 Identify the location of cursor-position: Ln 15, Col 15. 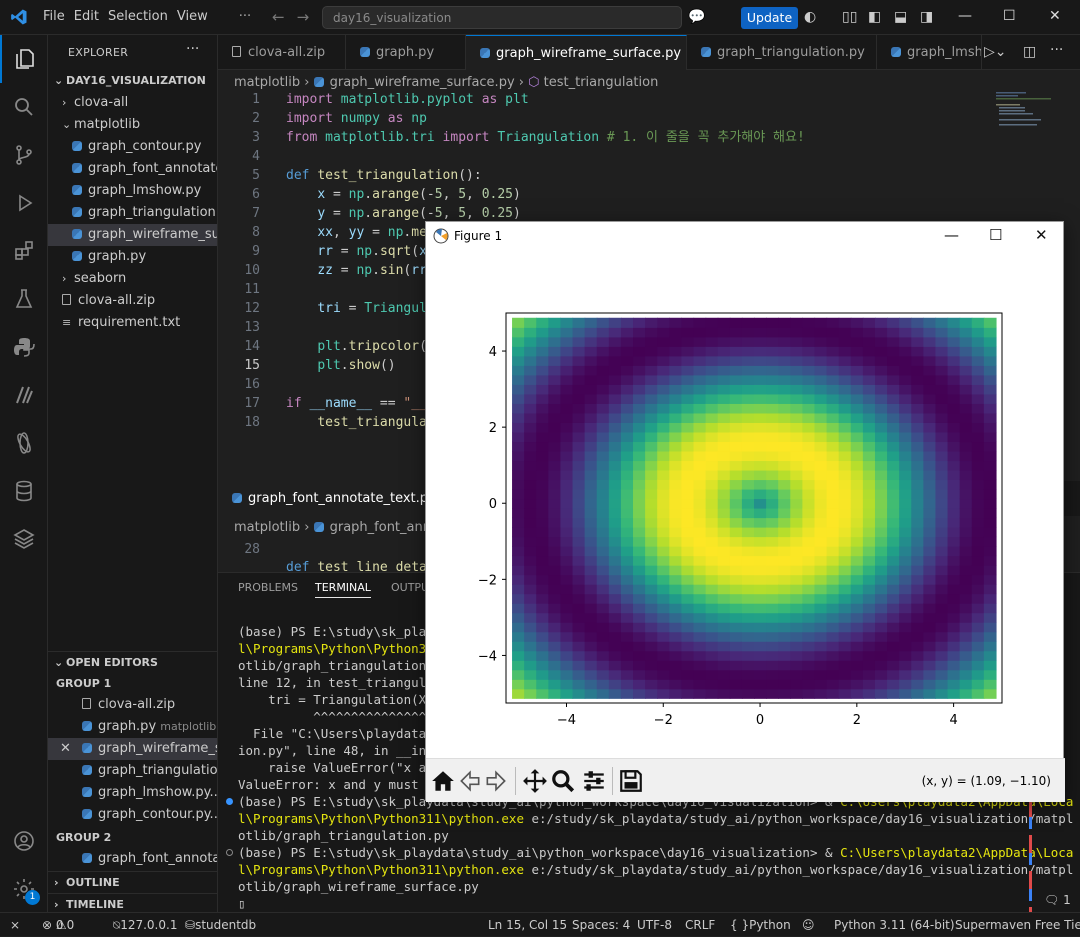
(527, 925).